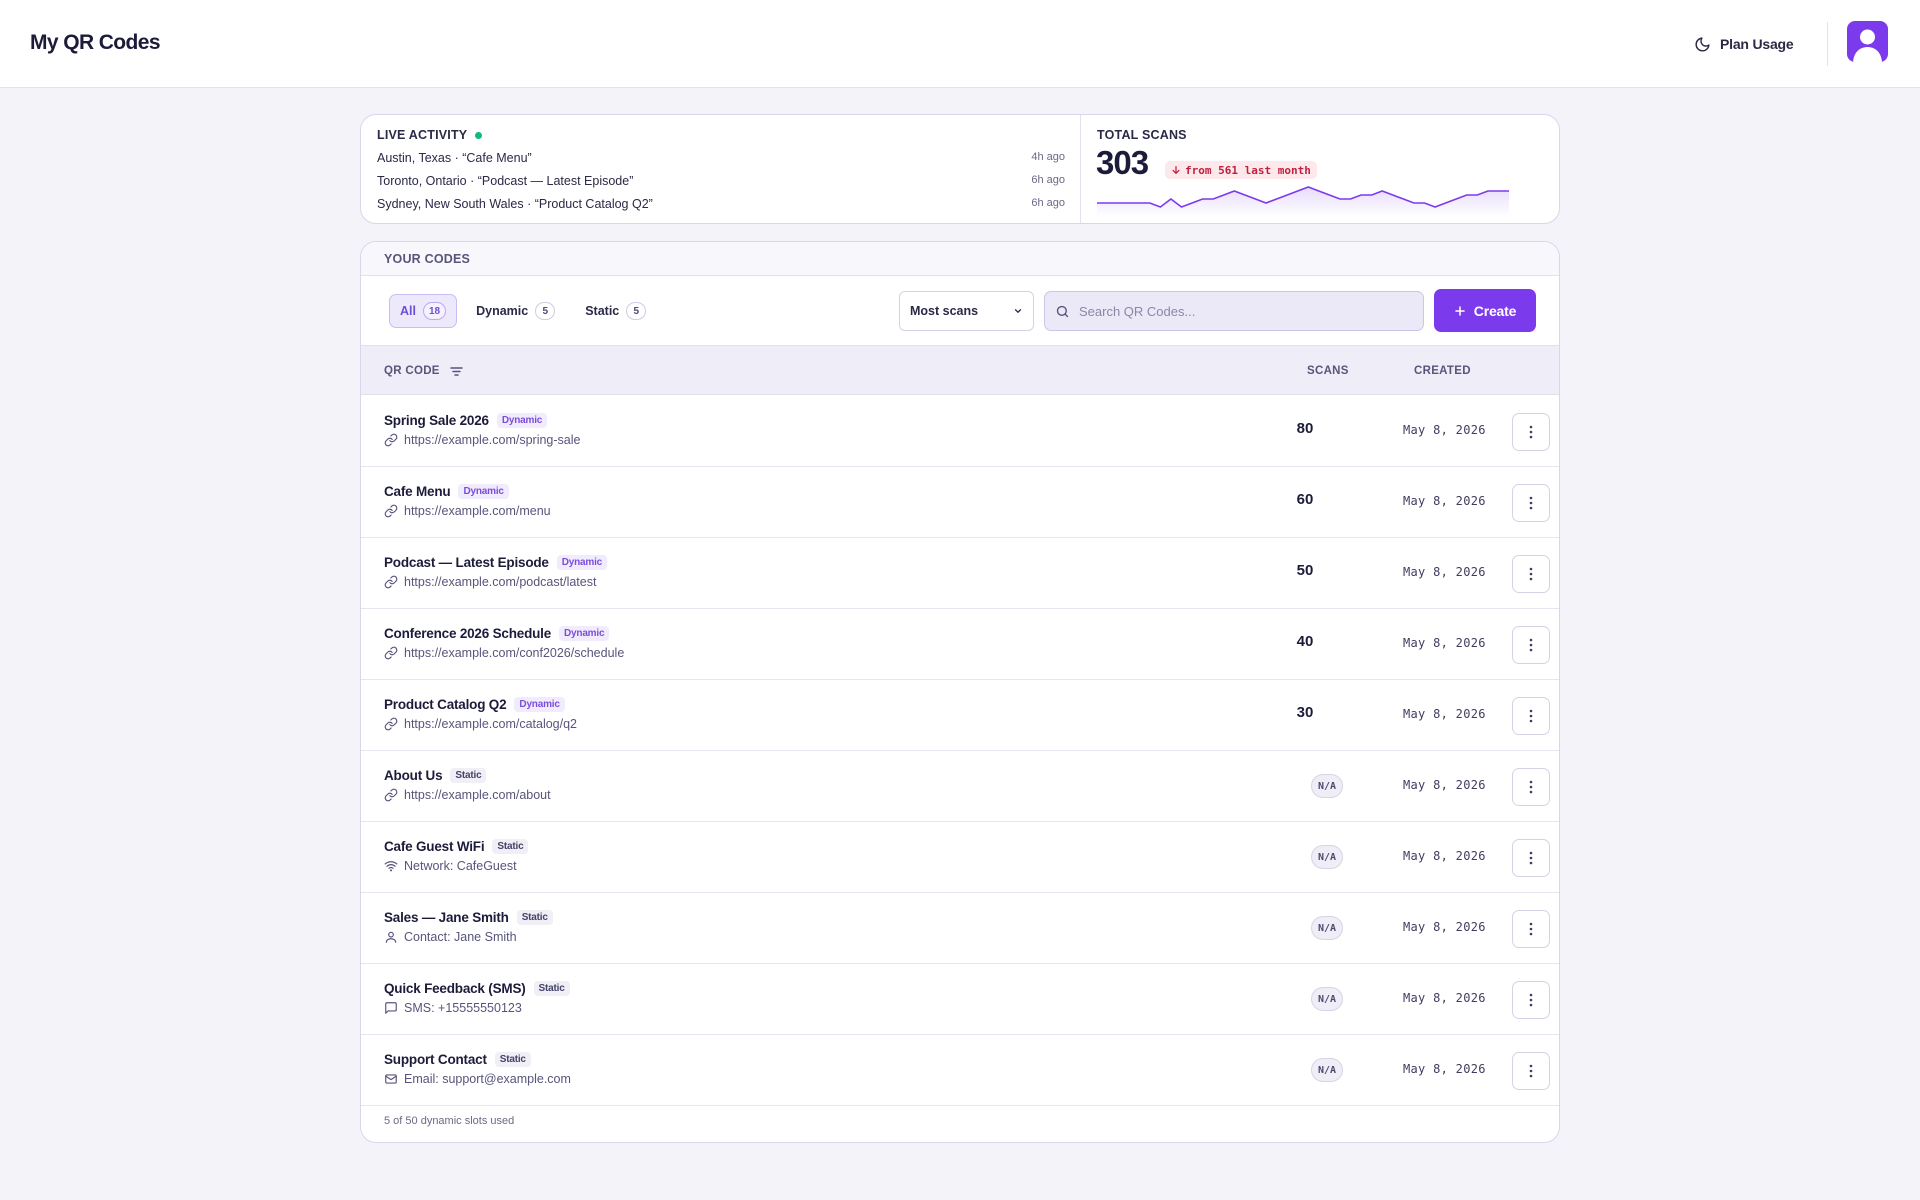  I want to click on code-name: About Us Static, so click(435, 775).